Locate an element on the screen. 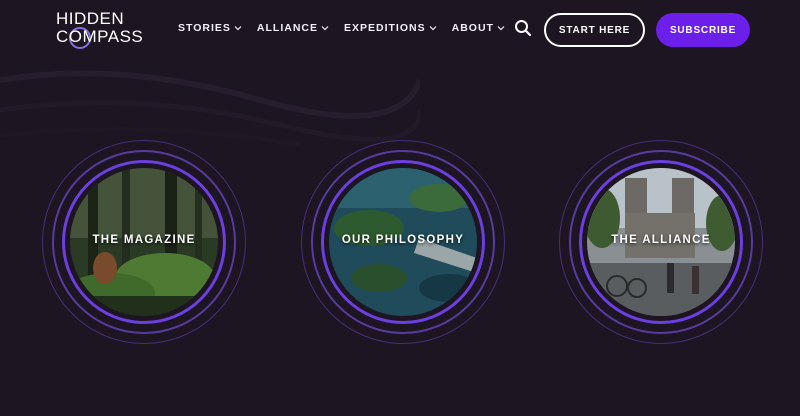 The width and height of the screenshot is (800, 416). nav-item-stories: STORIES is located at coordinates (210, 28).